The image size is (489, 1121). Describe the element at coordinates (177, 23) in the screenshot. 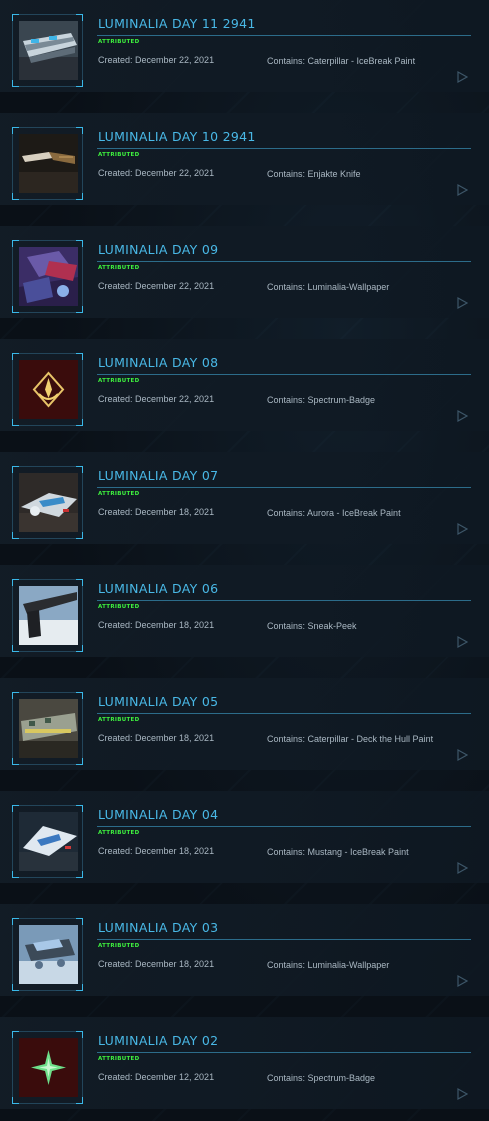

I see `item-title: LUMINALIA DAY 11 2941` at that location.